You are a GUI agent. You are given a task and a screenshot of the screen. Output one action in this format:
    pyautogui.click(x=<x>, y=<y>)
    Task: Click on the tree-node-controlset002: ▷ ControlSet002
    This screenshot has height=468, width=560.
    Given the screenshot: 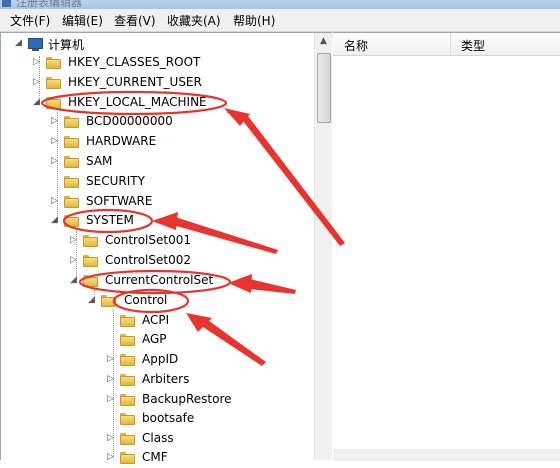 What is the action you would take?
    pyautogui.click(x=144, y=261)
    